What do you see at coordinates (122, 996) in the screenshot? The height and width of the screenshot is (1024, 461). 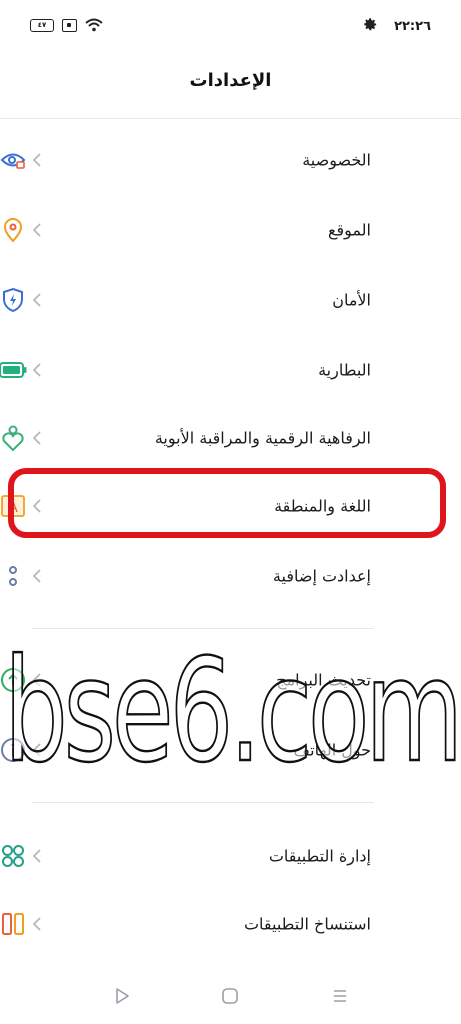 I see `back-icon` at bounding box center [122, 996].